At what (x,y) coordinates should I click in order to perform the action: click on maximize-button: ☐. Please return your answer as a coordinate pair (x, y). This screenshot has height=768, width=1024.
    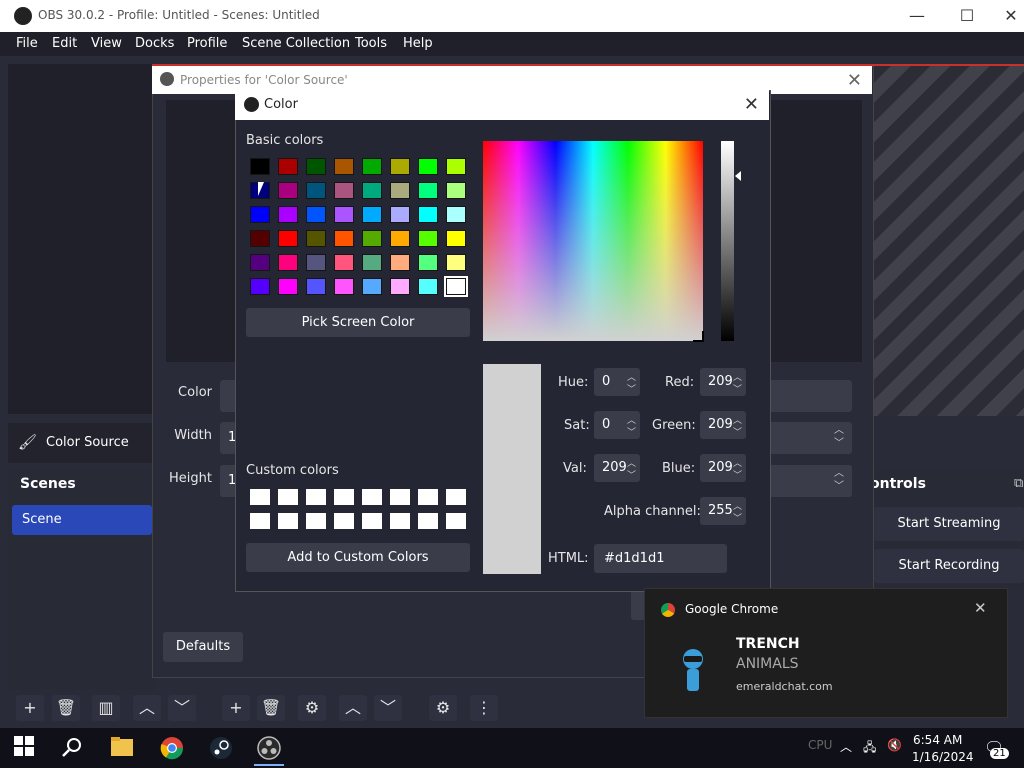
    Looking at the image, I should click on (967, 16).